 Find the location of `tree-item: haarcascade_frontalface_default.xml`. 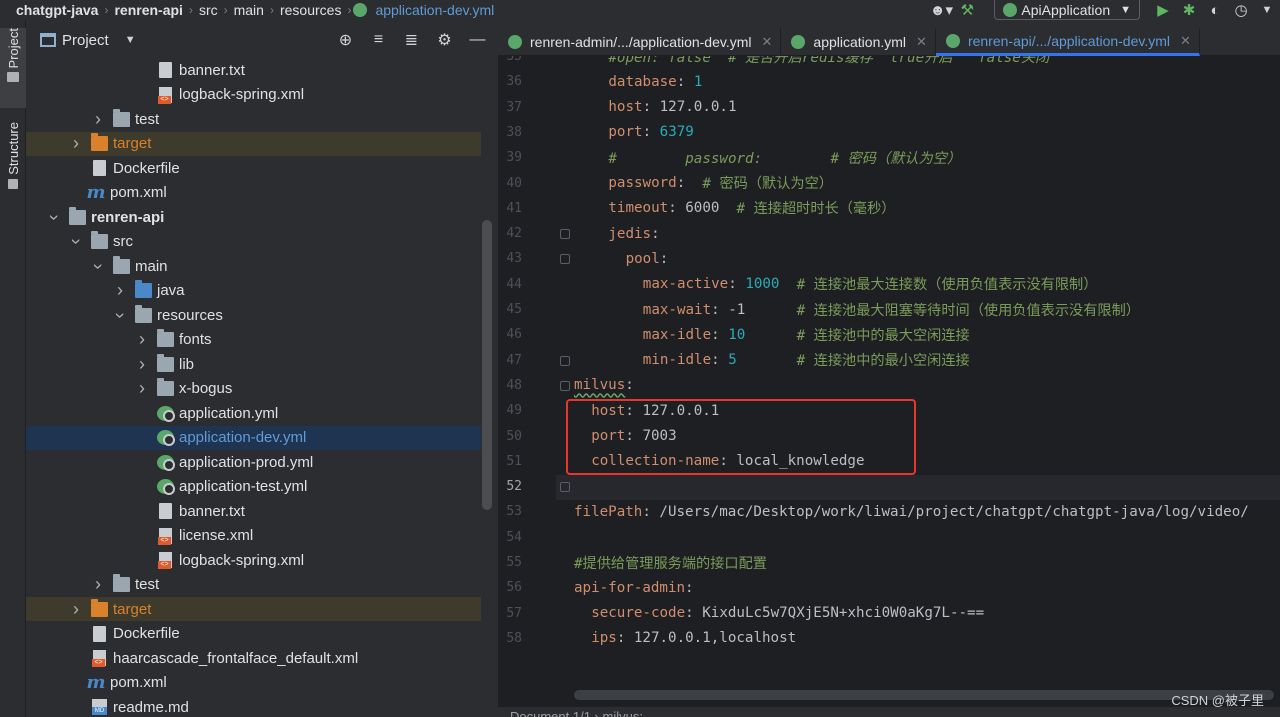

tree-item: haarcascade_frontalface_default.xml is located at coordinates (253, 658).